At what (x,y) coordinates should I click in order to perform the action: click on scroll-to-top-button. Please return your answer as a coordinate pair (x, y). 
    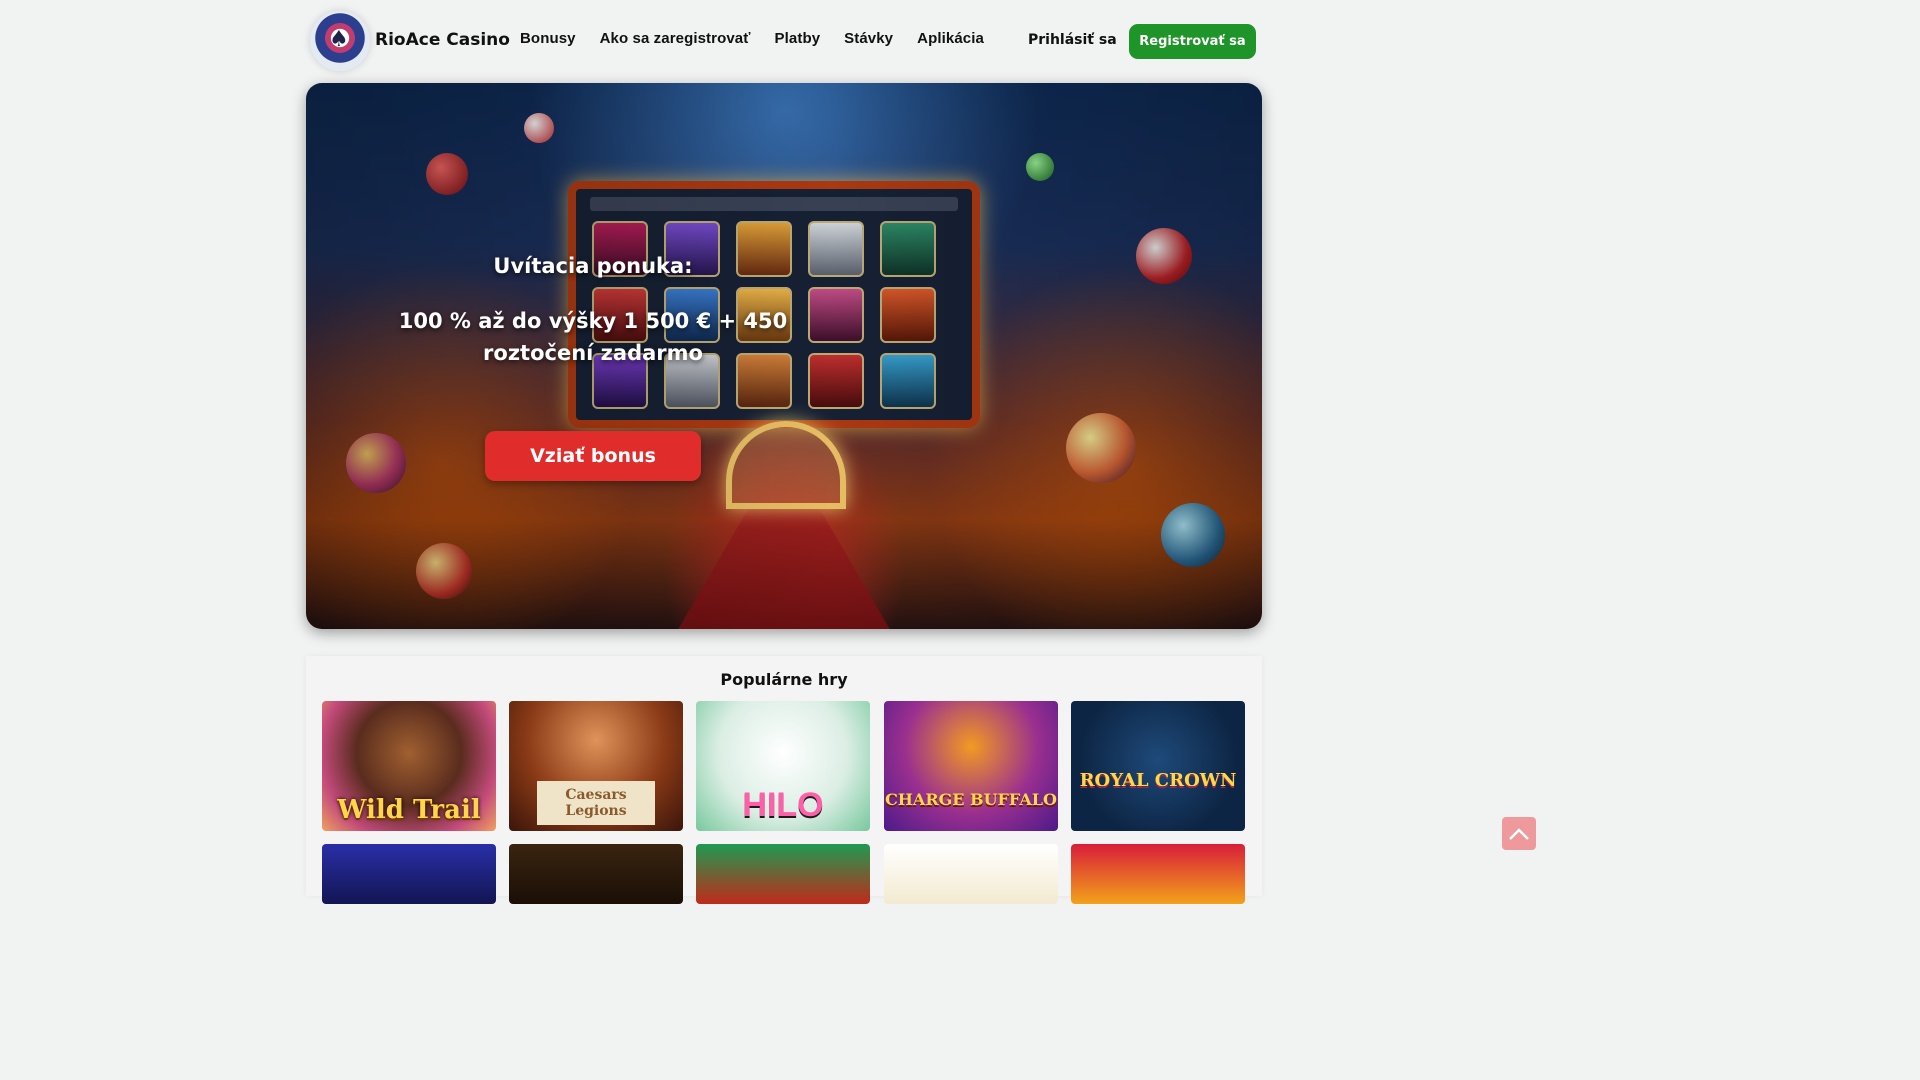
    Looking at the image, I should click on (1519, 833).